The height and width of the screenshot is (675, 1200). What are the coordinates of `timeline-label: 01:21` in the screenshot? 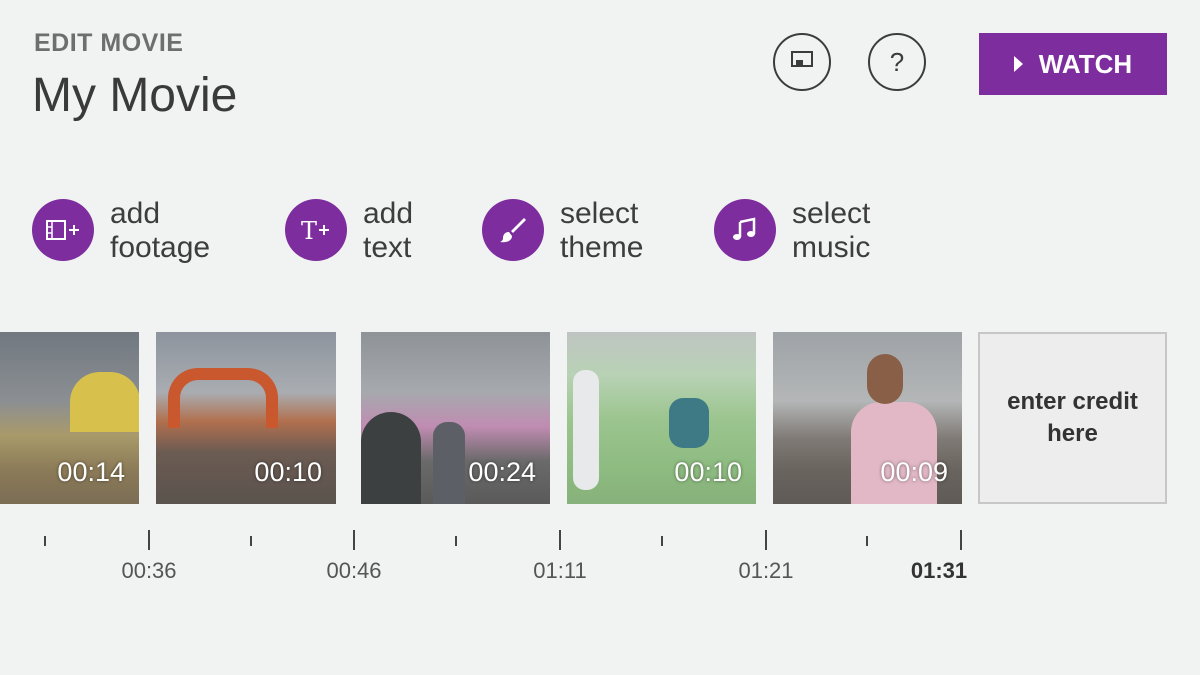 It's located at (766, 570).